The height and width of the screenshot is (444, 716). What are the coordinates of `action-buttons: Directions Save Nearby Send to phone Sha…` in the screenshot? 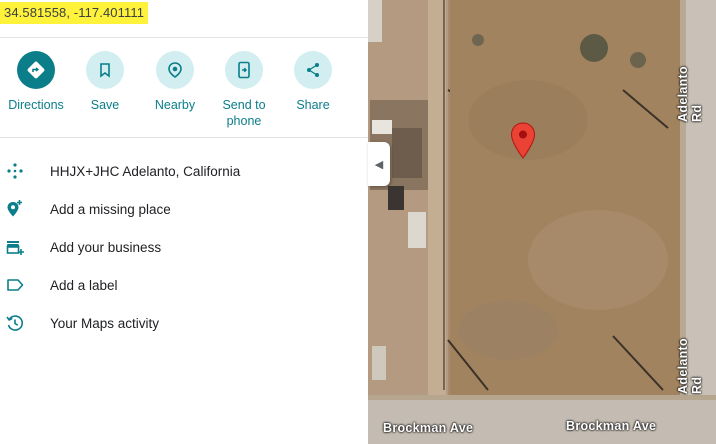 It's located at (184, 88).